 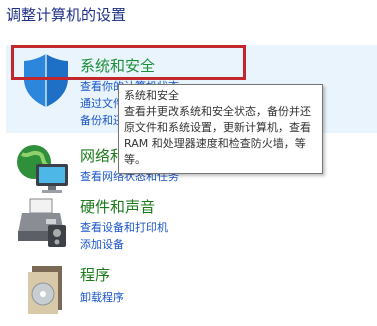 I want to click on page-title: 调整计算机的设置, so click(x=66, y=15).